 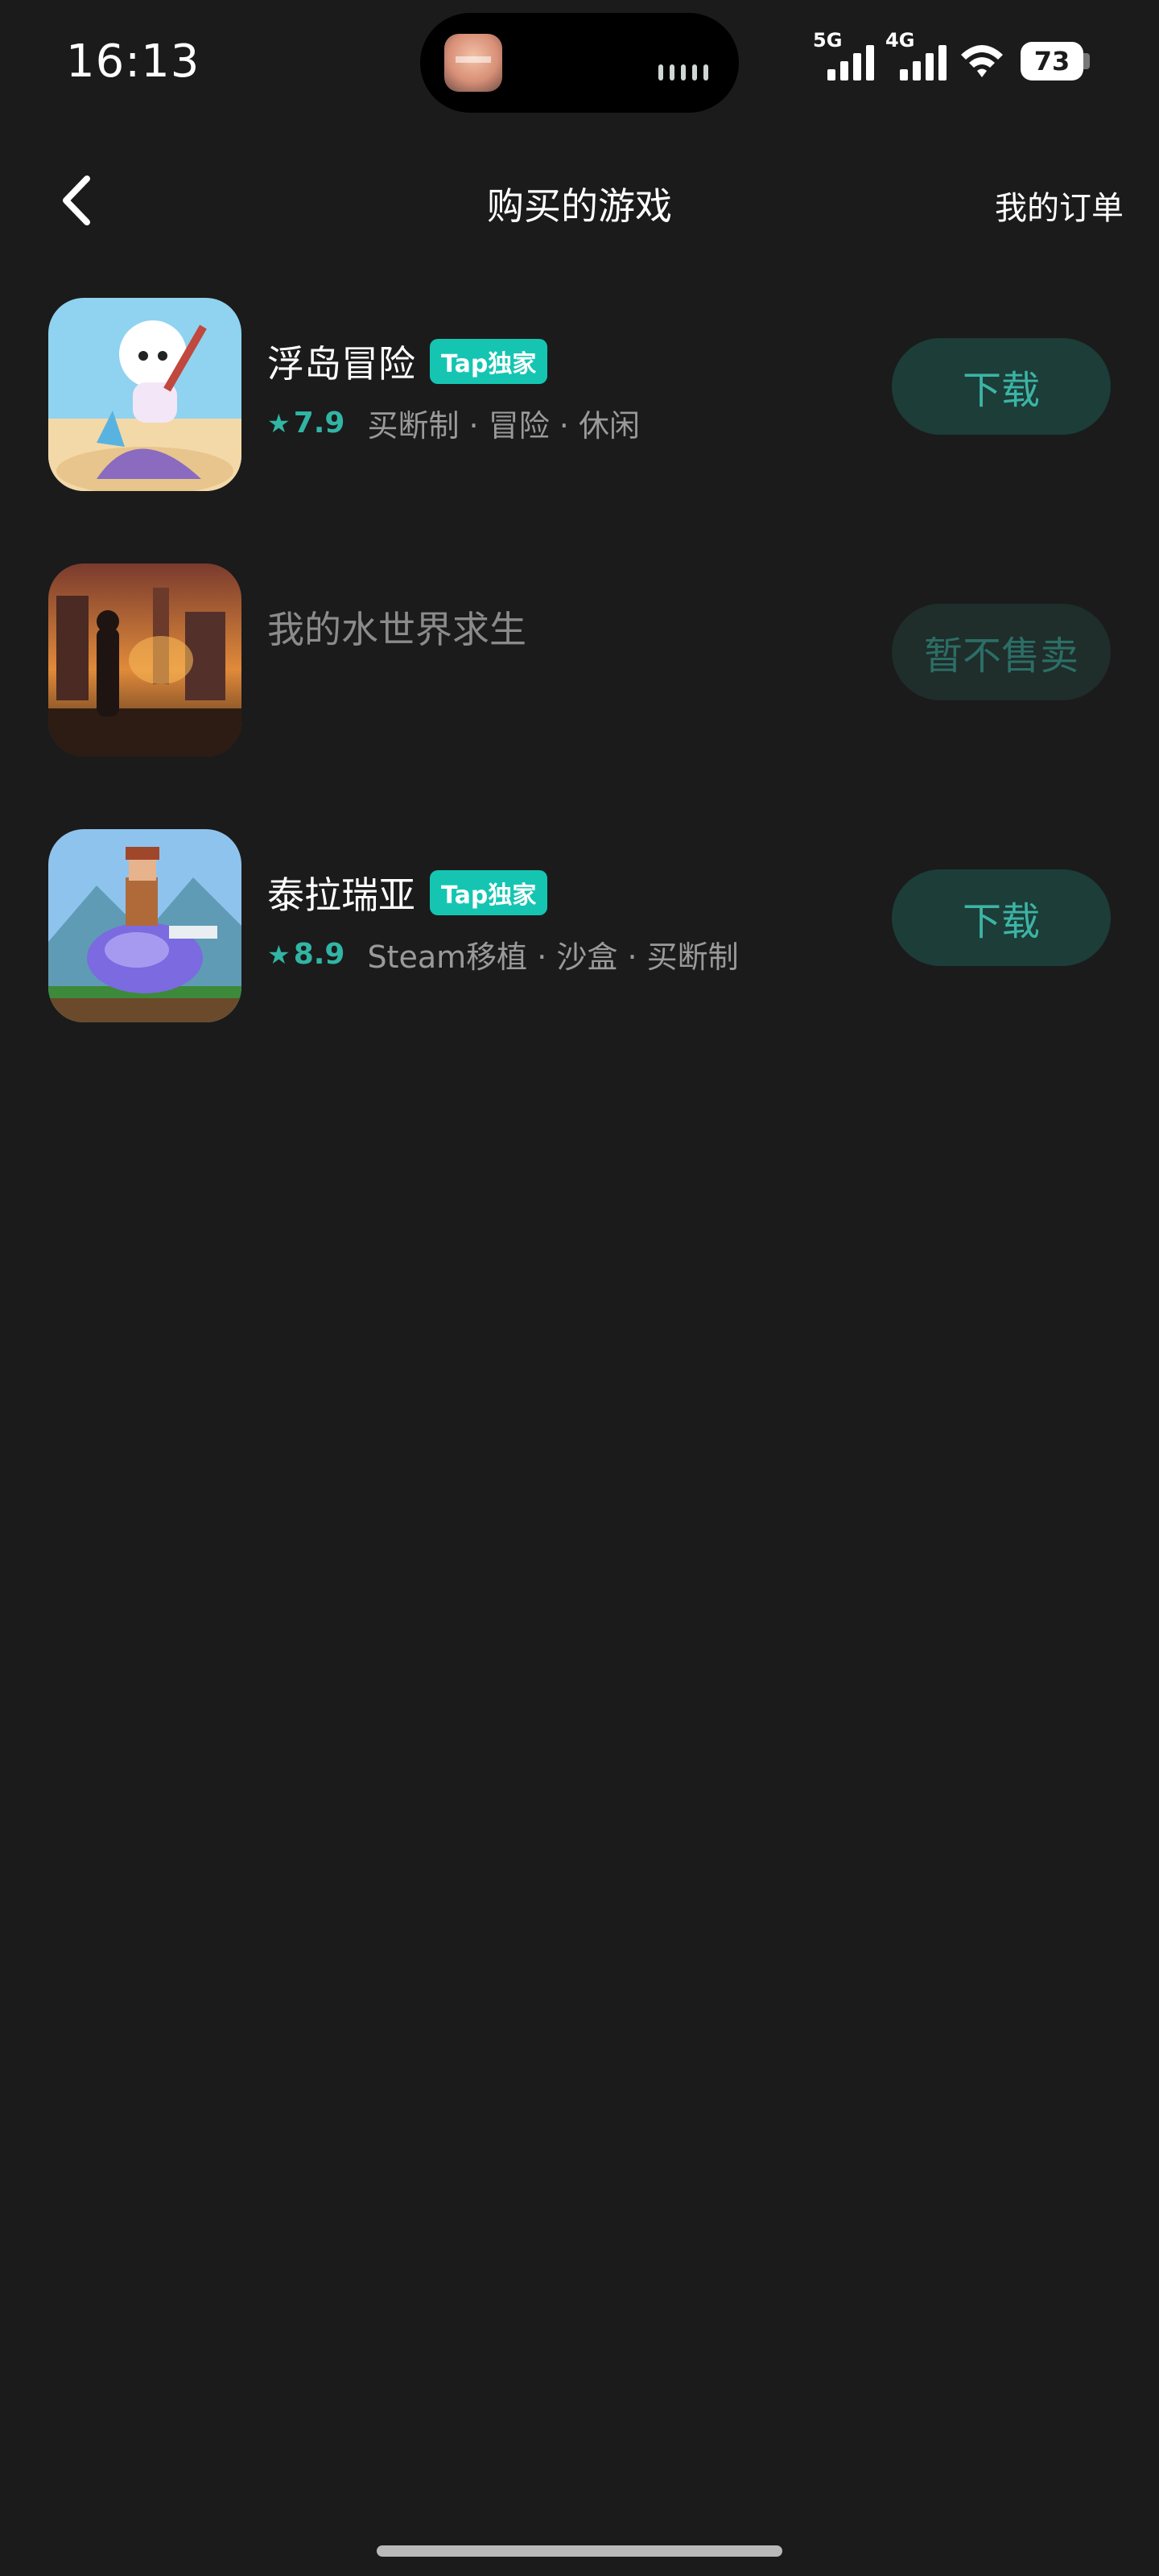 What do you see at coordinates (843, 54) in the screenshot?
I see `cellular-5g-icon: 5G` at bounding box center [843, 54].